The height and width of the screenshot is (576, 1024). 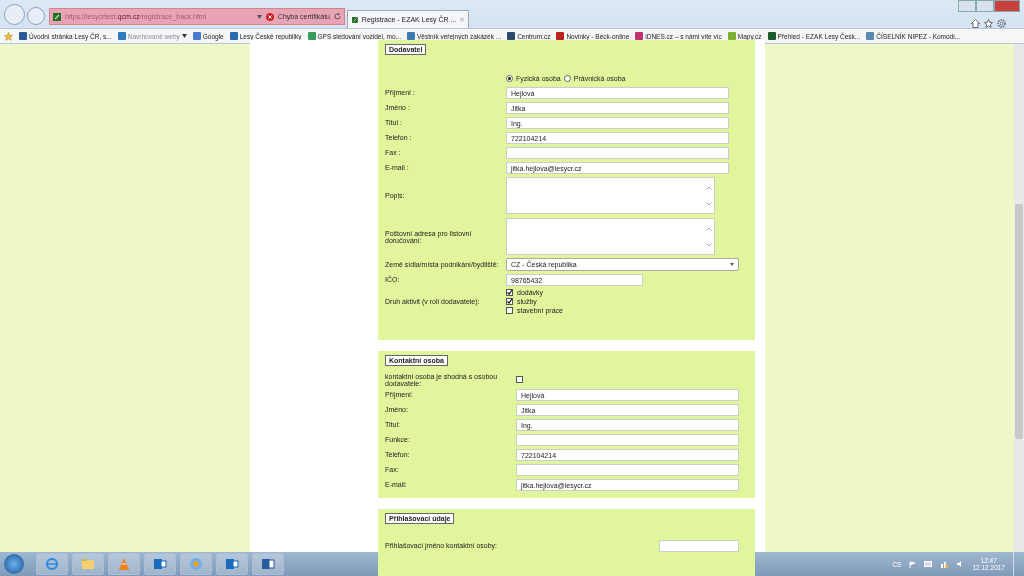 I want to click on close-button, so click(x=1007, y=6).